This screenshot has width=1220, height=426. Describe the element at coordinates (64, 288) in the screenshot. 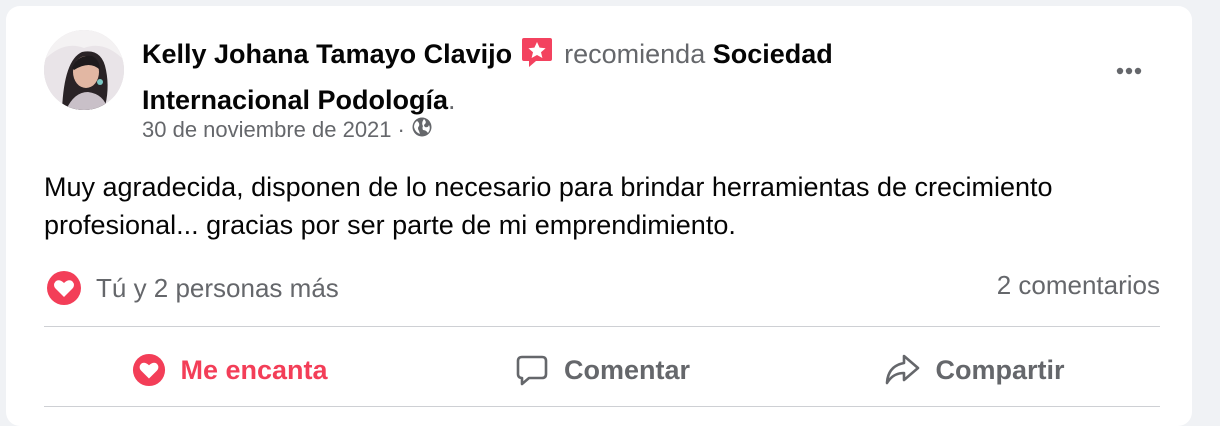

I see `love-reaction-icon` at that location.